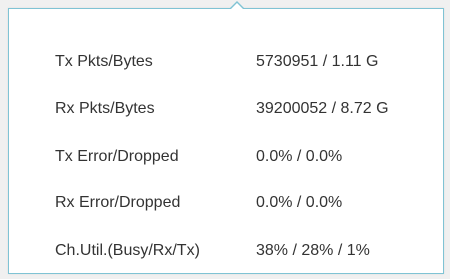 Image resolution: width=450 pixels, height=279 pixels. What do you see at coordinates (226, 157) in the screenshot?
I see `stat-row-tx-error-dropped: Tx Error/Dropped 0.0% / 0.0%` at bounding box center [226, 157].